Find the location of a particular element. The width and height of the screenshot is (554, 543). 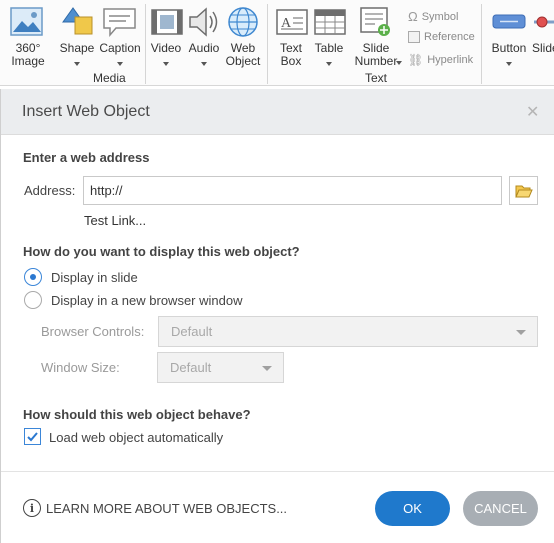

ribbon-item-label: Slider is located at coordinates (543, 48).